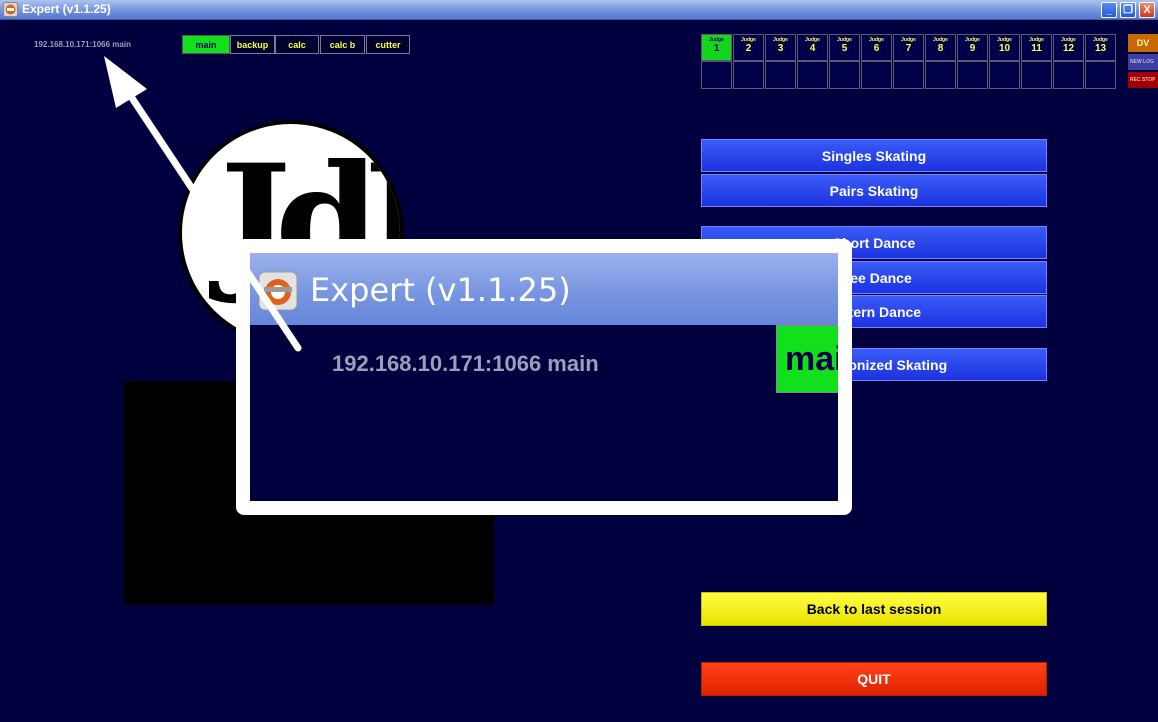 The image size is (1158, 722). What do you see at coordinates (579, 10) in the screenshot?
I see `title-bar: Expert (v1.1.25) _ ❐ X` at bounding box center [579, 10].